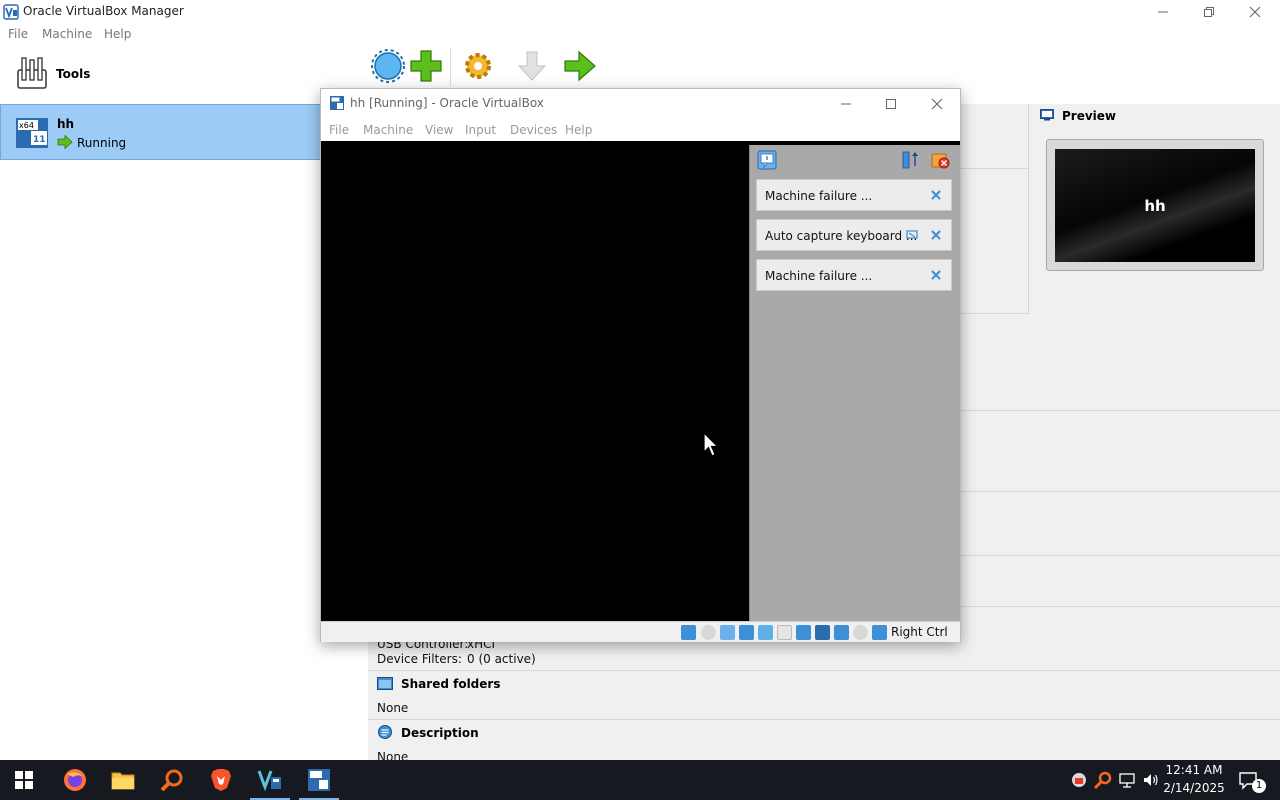 The width and height of the screenshot is (1280, 800). What do you see at coordinates (480, 130) in the screenshot?
I see `vm-menu-input: Input` at bounding box center [480, 130].